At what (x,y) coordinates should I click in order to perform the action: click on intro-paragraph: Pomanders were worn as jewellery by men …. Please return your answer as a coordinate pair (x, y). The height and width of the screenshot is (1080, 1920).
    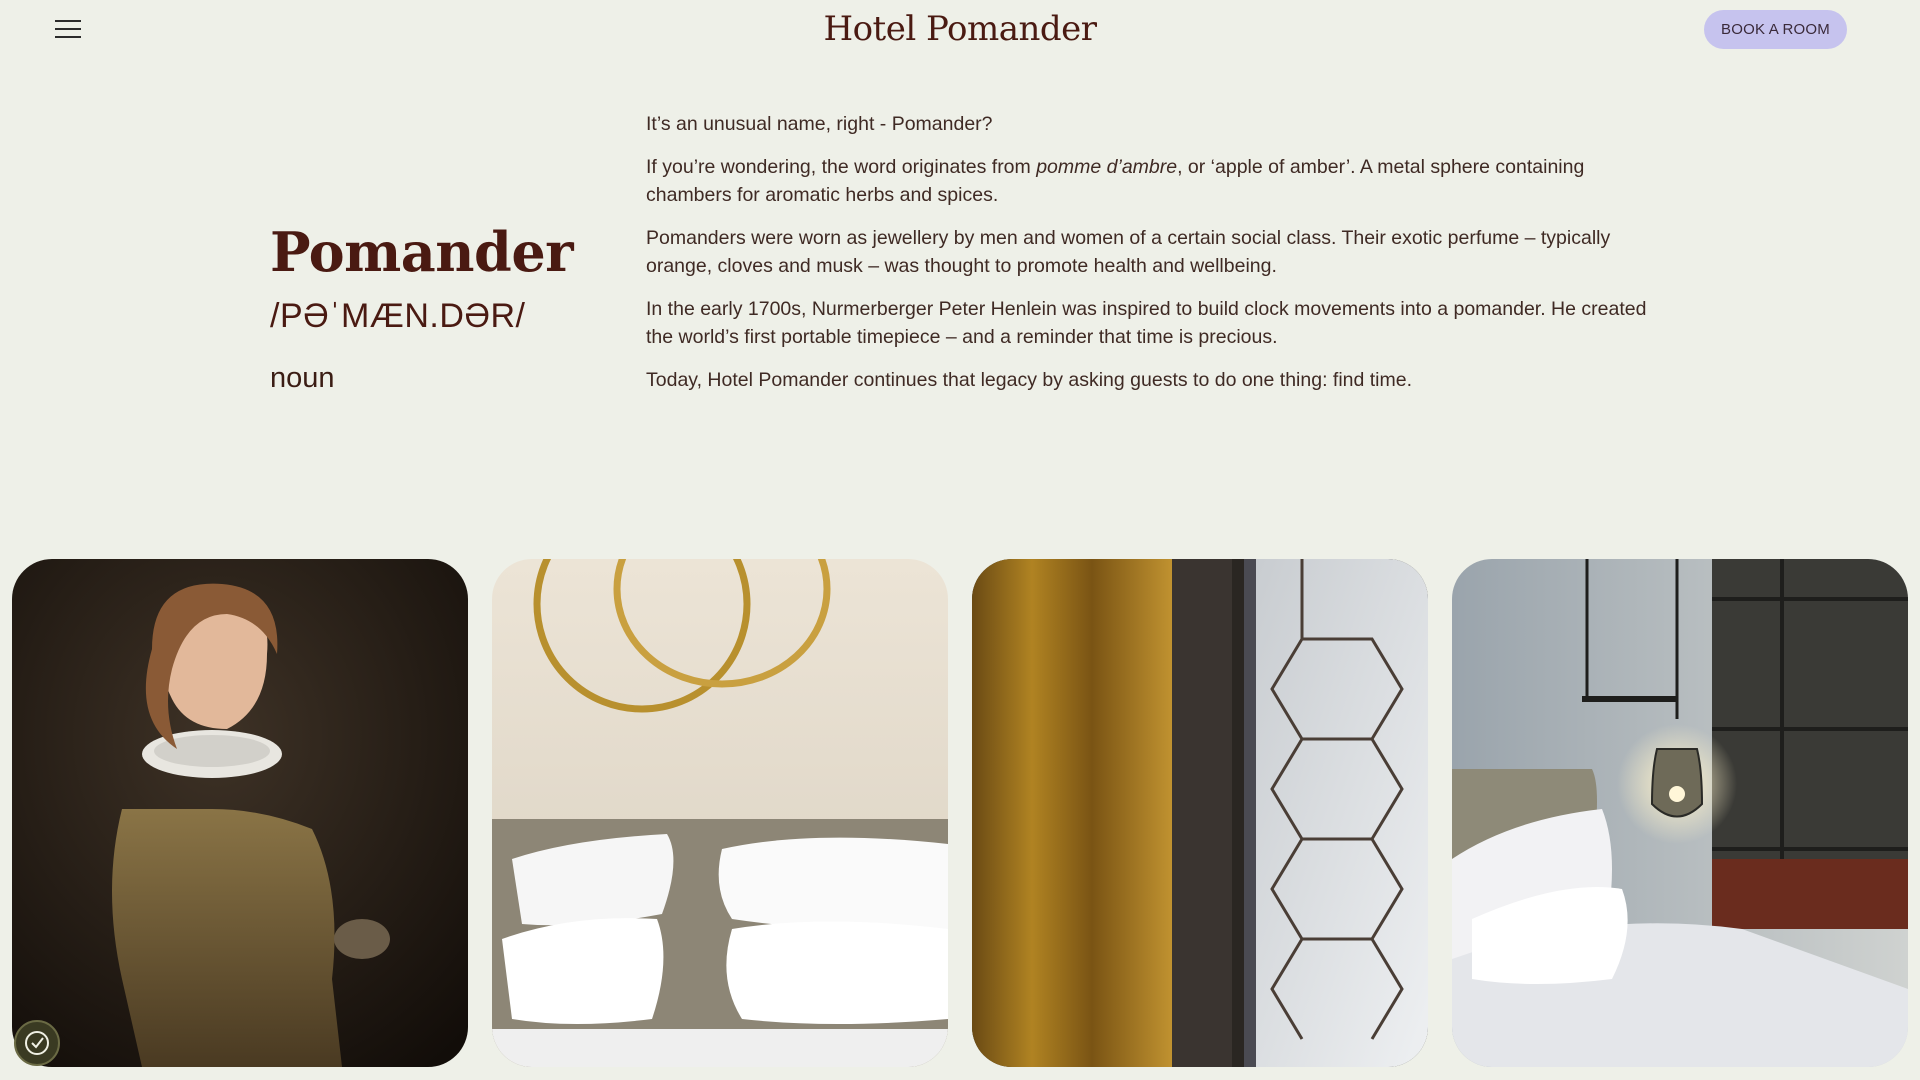
    Looking at the image, I should click on (1128, 252).